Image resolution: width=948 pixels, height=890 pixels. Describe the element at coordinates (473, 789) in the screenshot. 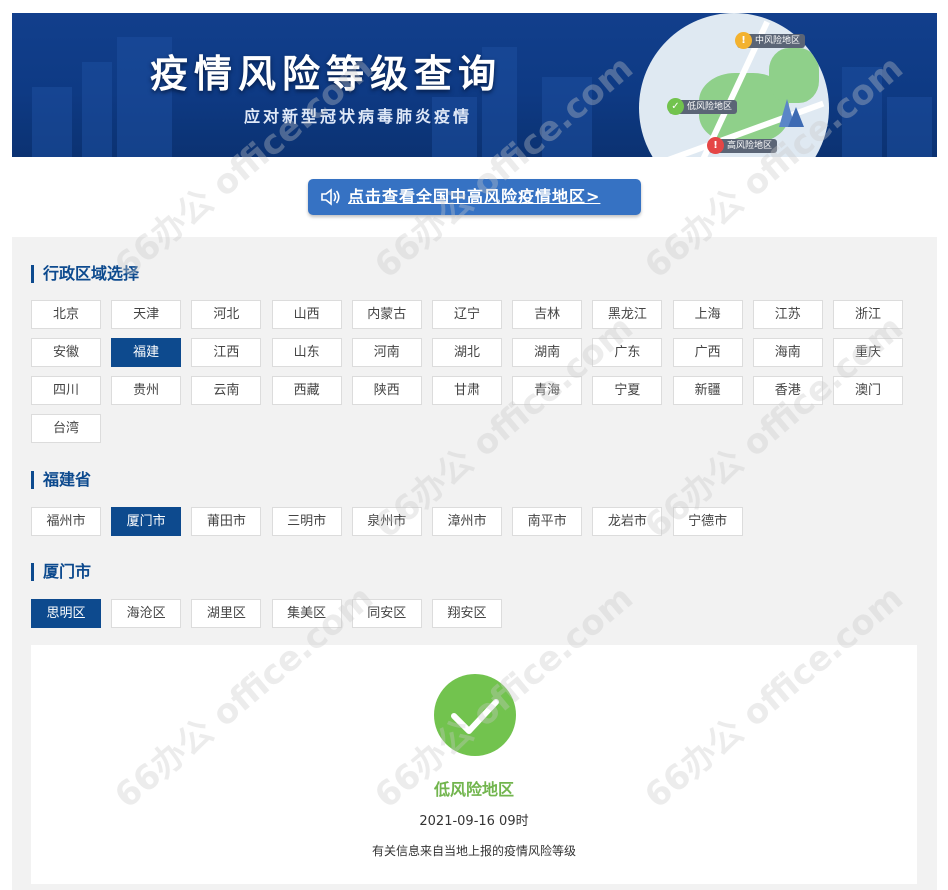

I see `risk-level-label: 低风险地区` at that location.